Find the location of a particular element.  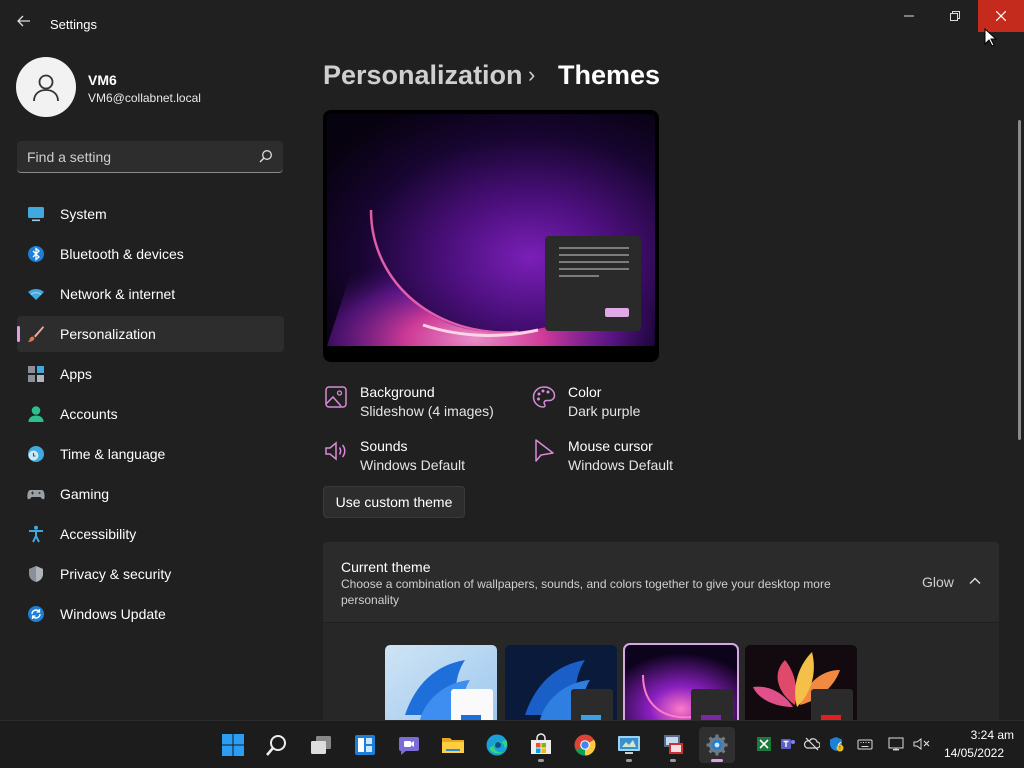

nav-item-time-language: Time & language is located at coordinates (150, 454).